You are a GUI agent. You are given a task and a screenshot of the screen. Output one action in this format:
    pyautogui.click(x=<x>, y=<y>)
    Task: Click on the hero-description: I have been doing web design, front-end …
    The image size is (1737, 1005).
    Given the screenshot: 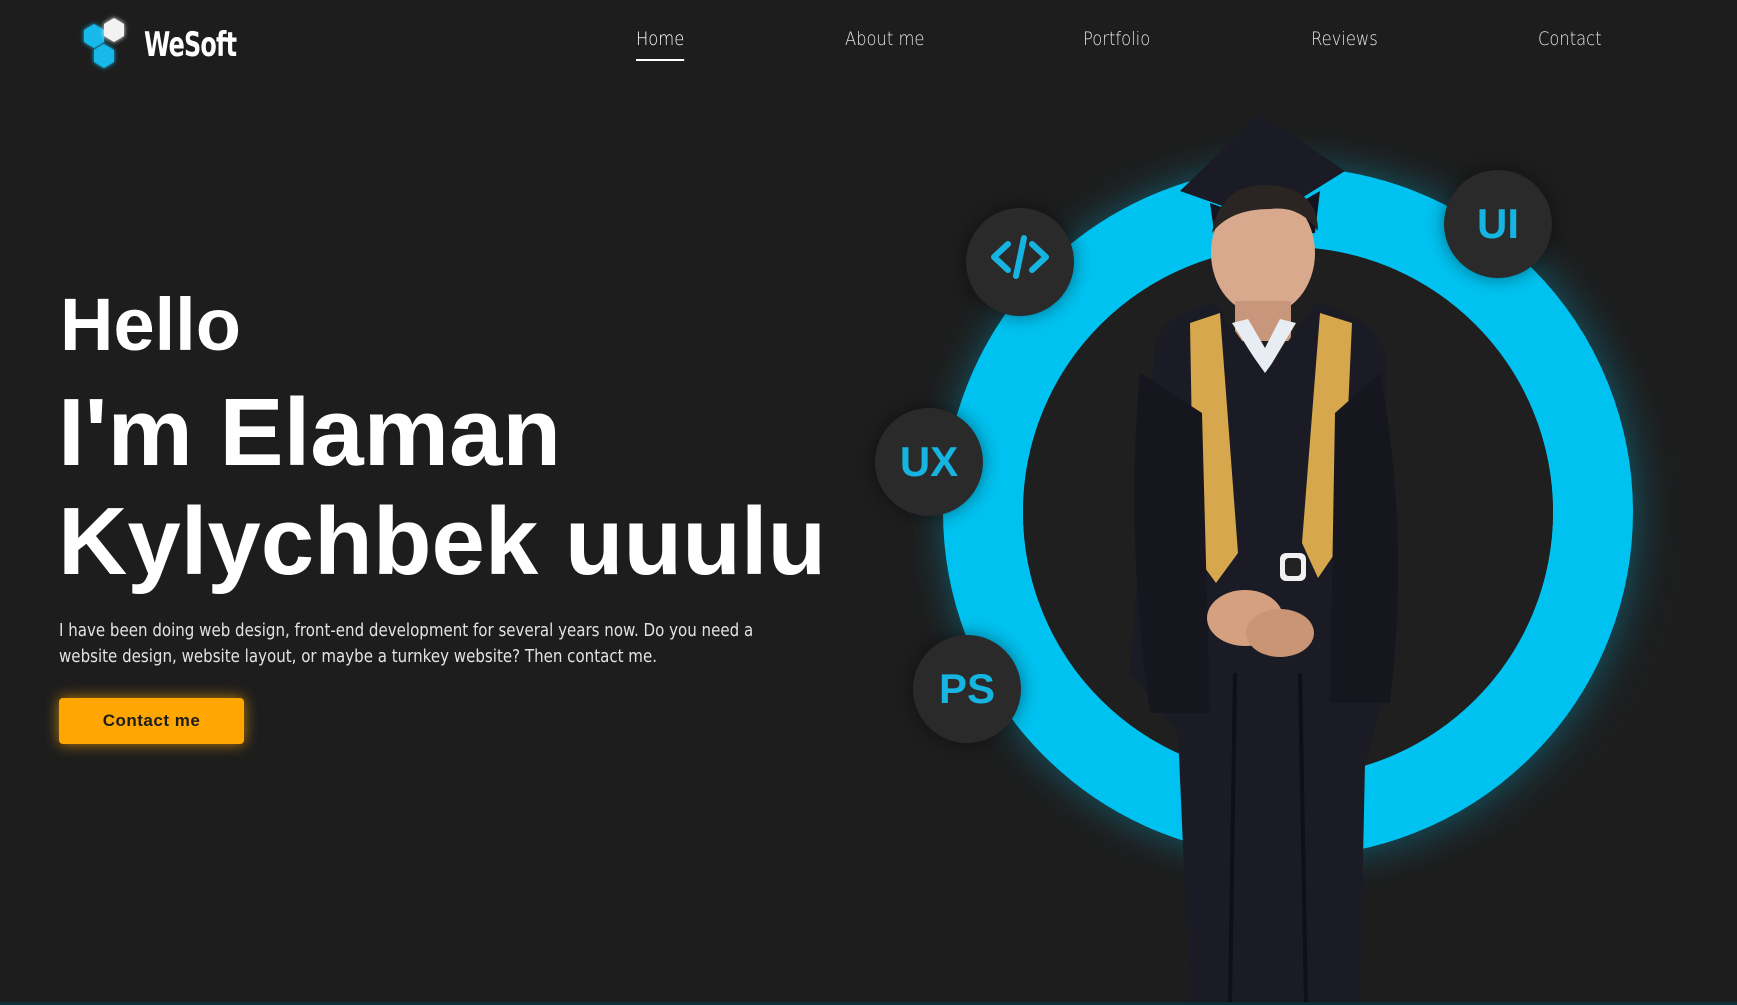 What is the action you would take?
    pyautogui.click(x=406, y=644)
    